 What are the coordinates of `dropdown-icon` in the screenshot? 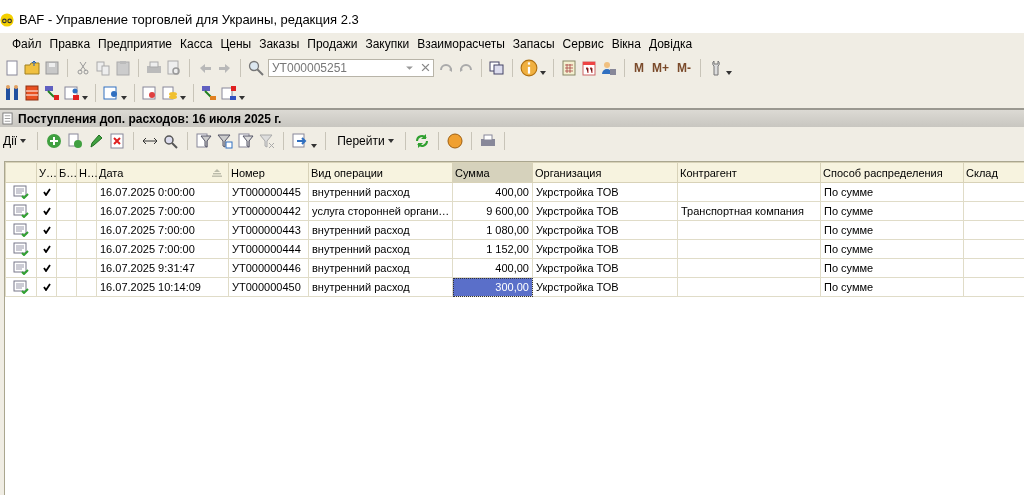 It's located at (409, 67).